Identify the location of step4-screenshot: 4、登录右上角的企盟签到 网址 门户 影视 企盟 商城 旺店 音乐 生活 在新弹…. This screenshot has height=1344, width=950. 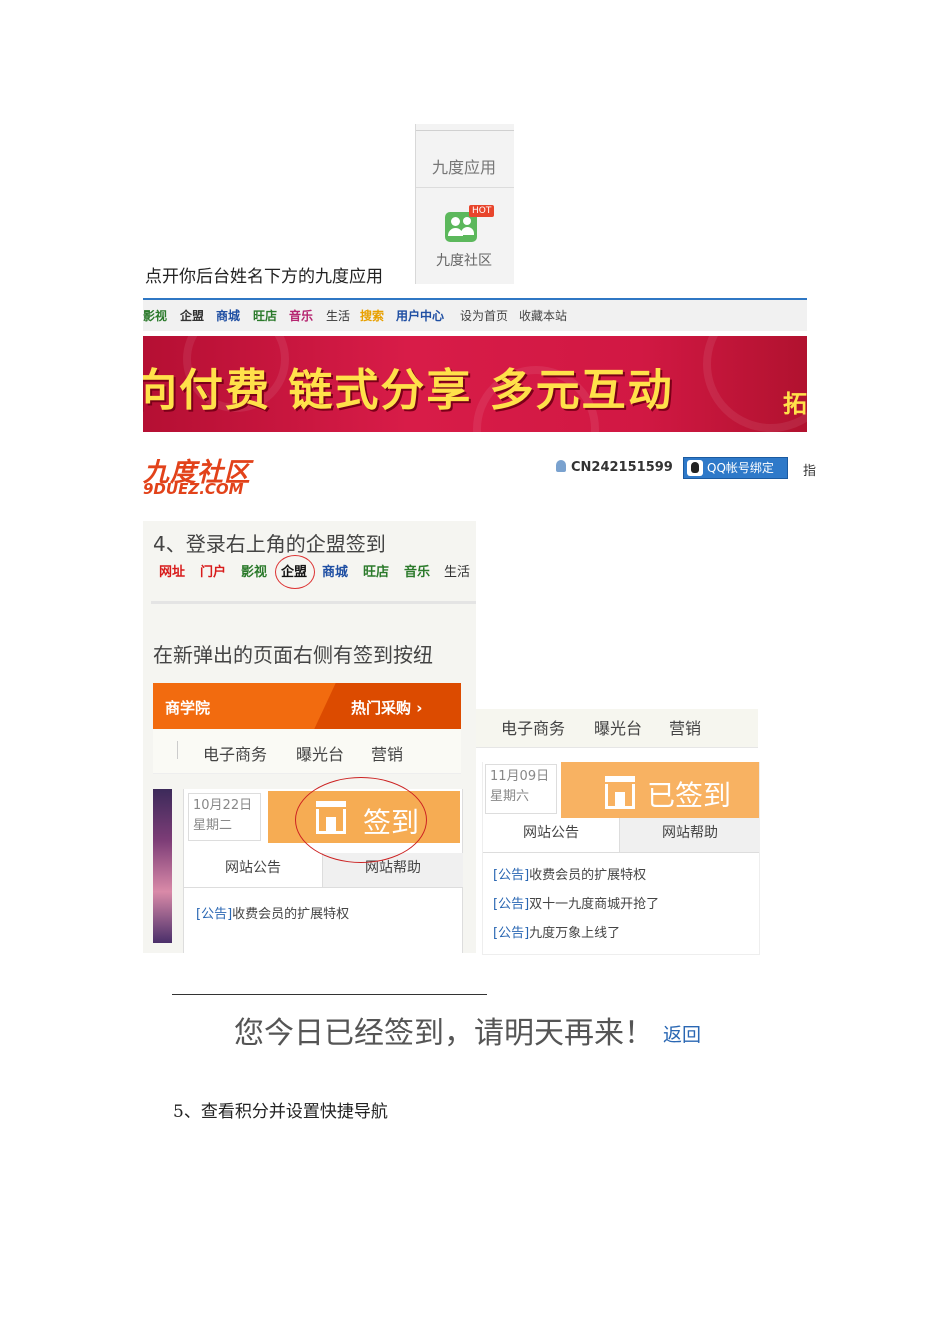
(309, 737).